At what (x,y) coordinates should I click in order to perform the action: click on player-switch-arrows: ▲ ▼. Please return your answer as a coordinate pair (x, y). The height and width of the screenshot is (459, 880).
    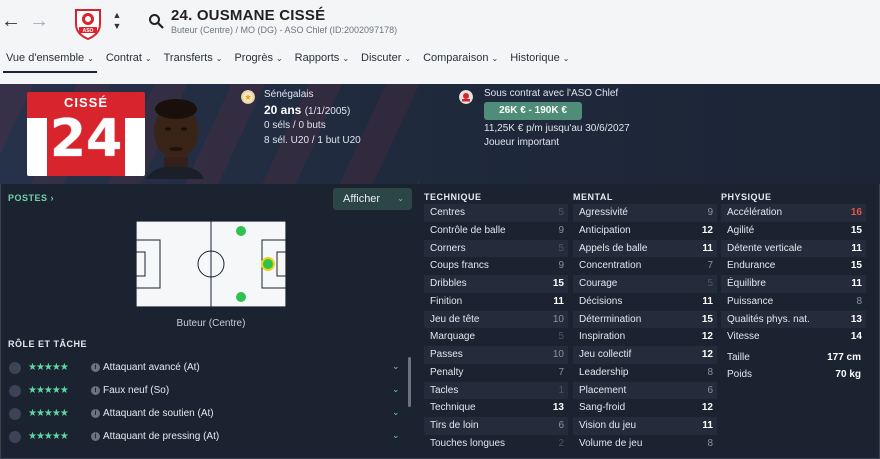
    Looking at the image, I should click on (117, 22).